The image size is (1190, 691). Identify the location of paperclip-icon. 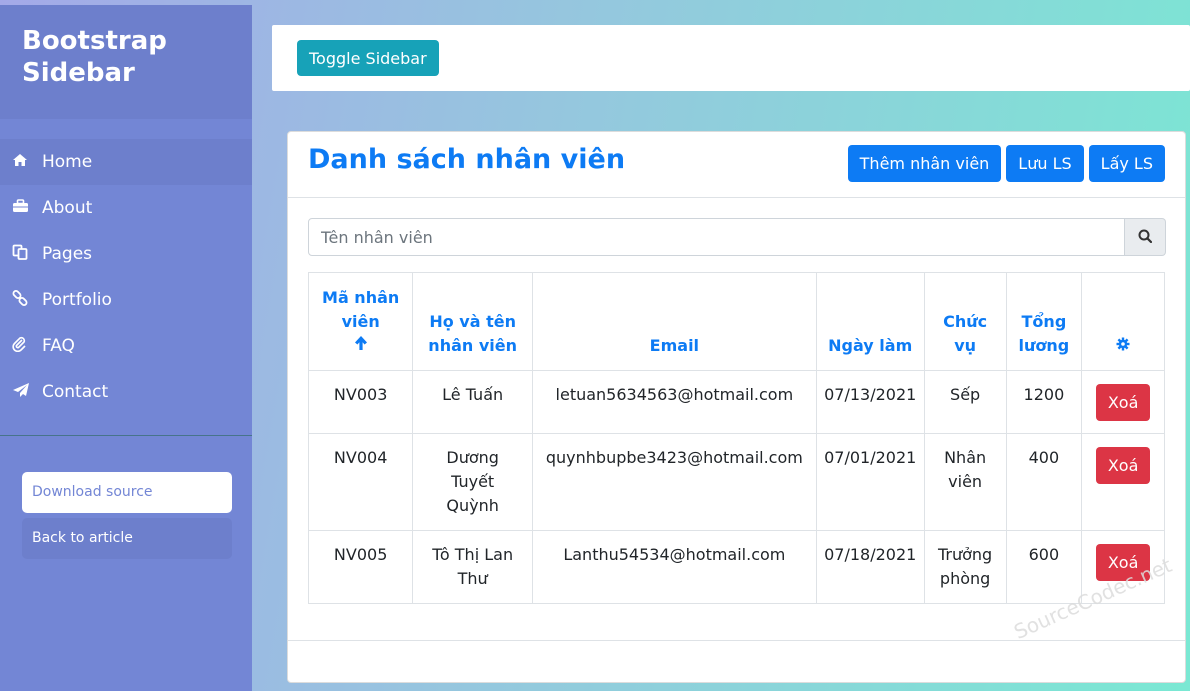
(27, 346).